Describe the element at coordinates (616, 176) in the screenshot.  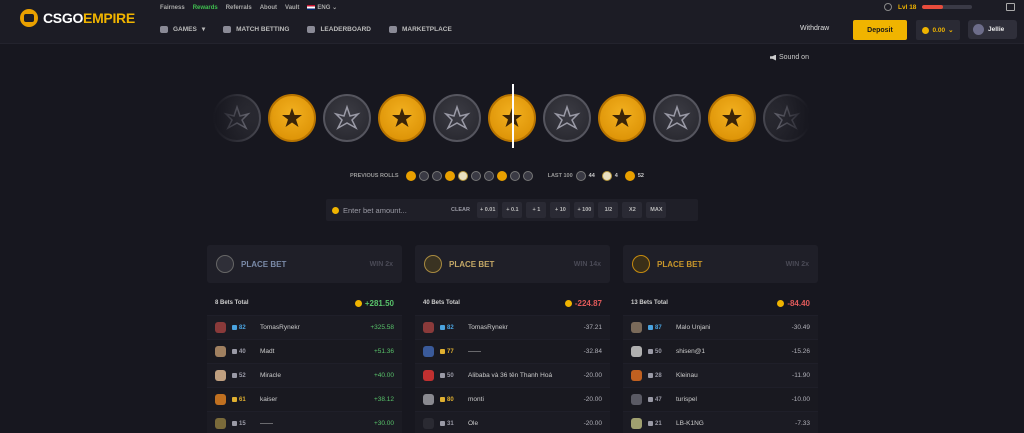
I see `last-100-bonus-count: 4` at that location.